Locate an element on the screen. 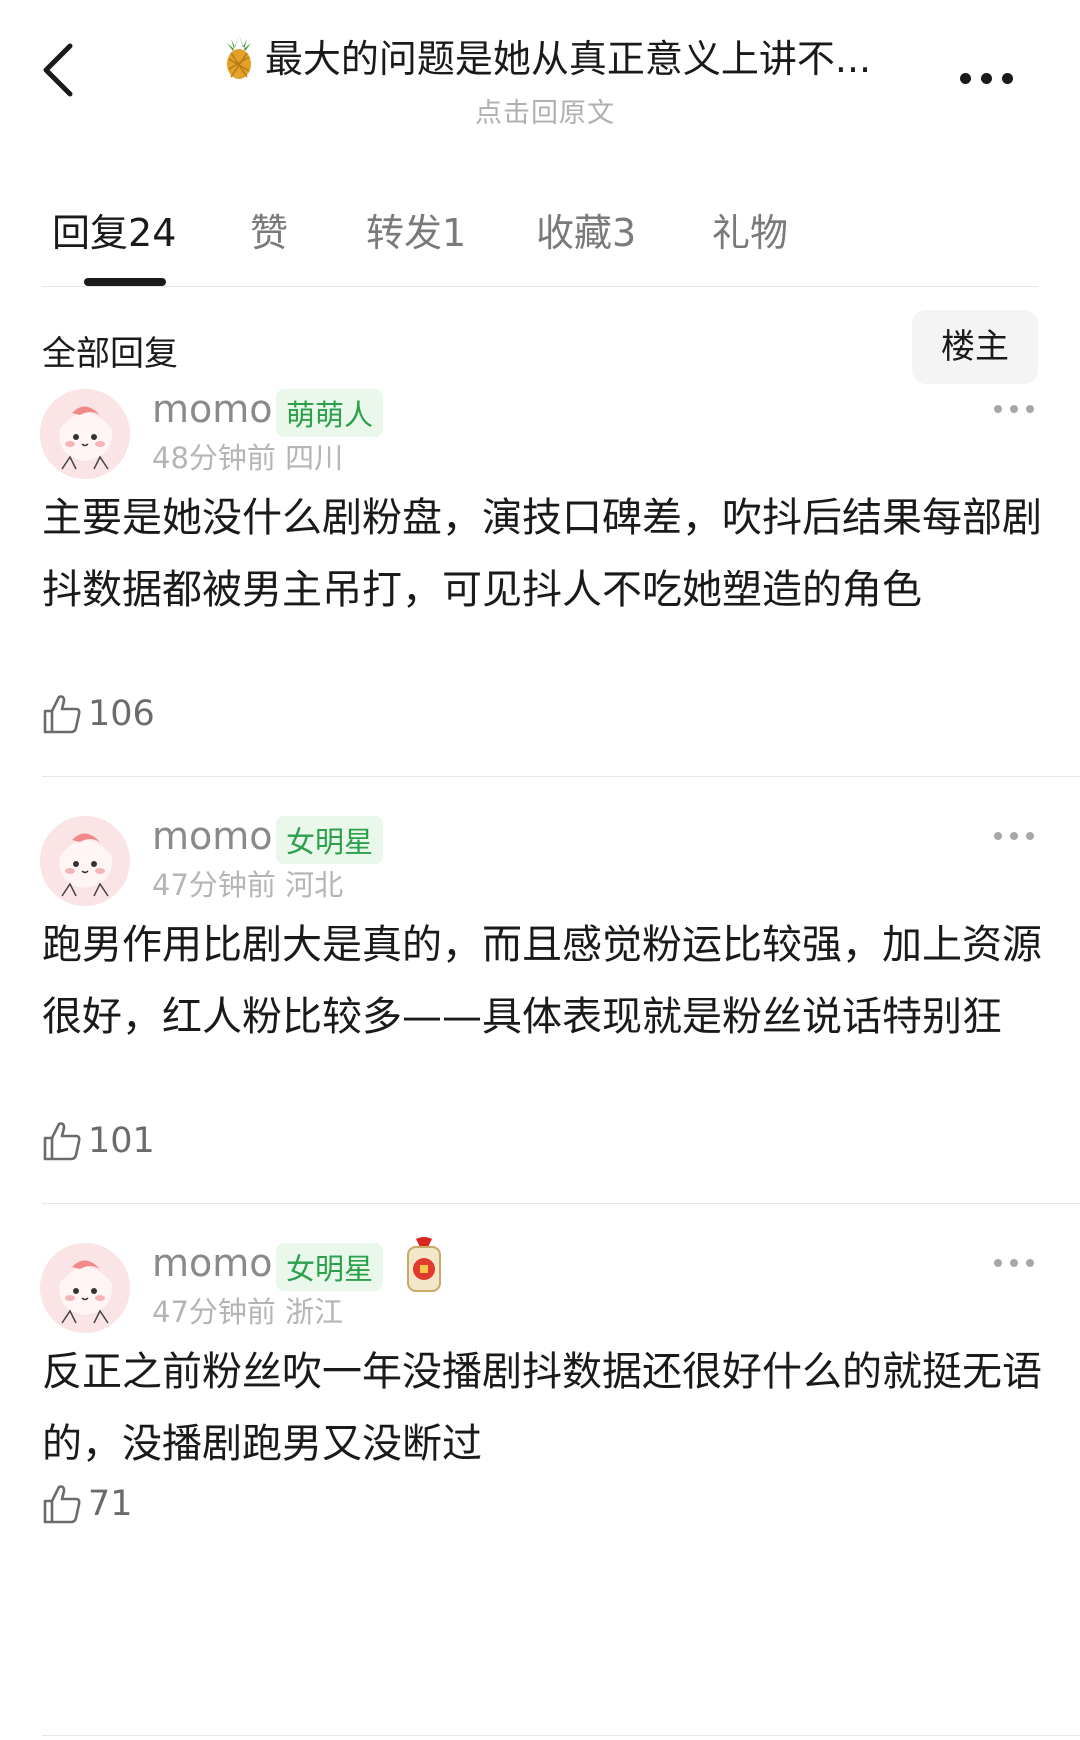  like-count: 71 is located at coordinates (110, 1504).